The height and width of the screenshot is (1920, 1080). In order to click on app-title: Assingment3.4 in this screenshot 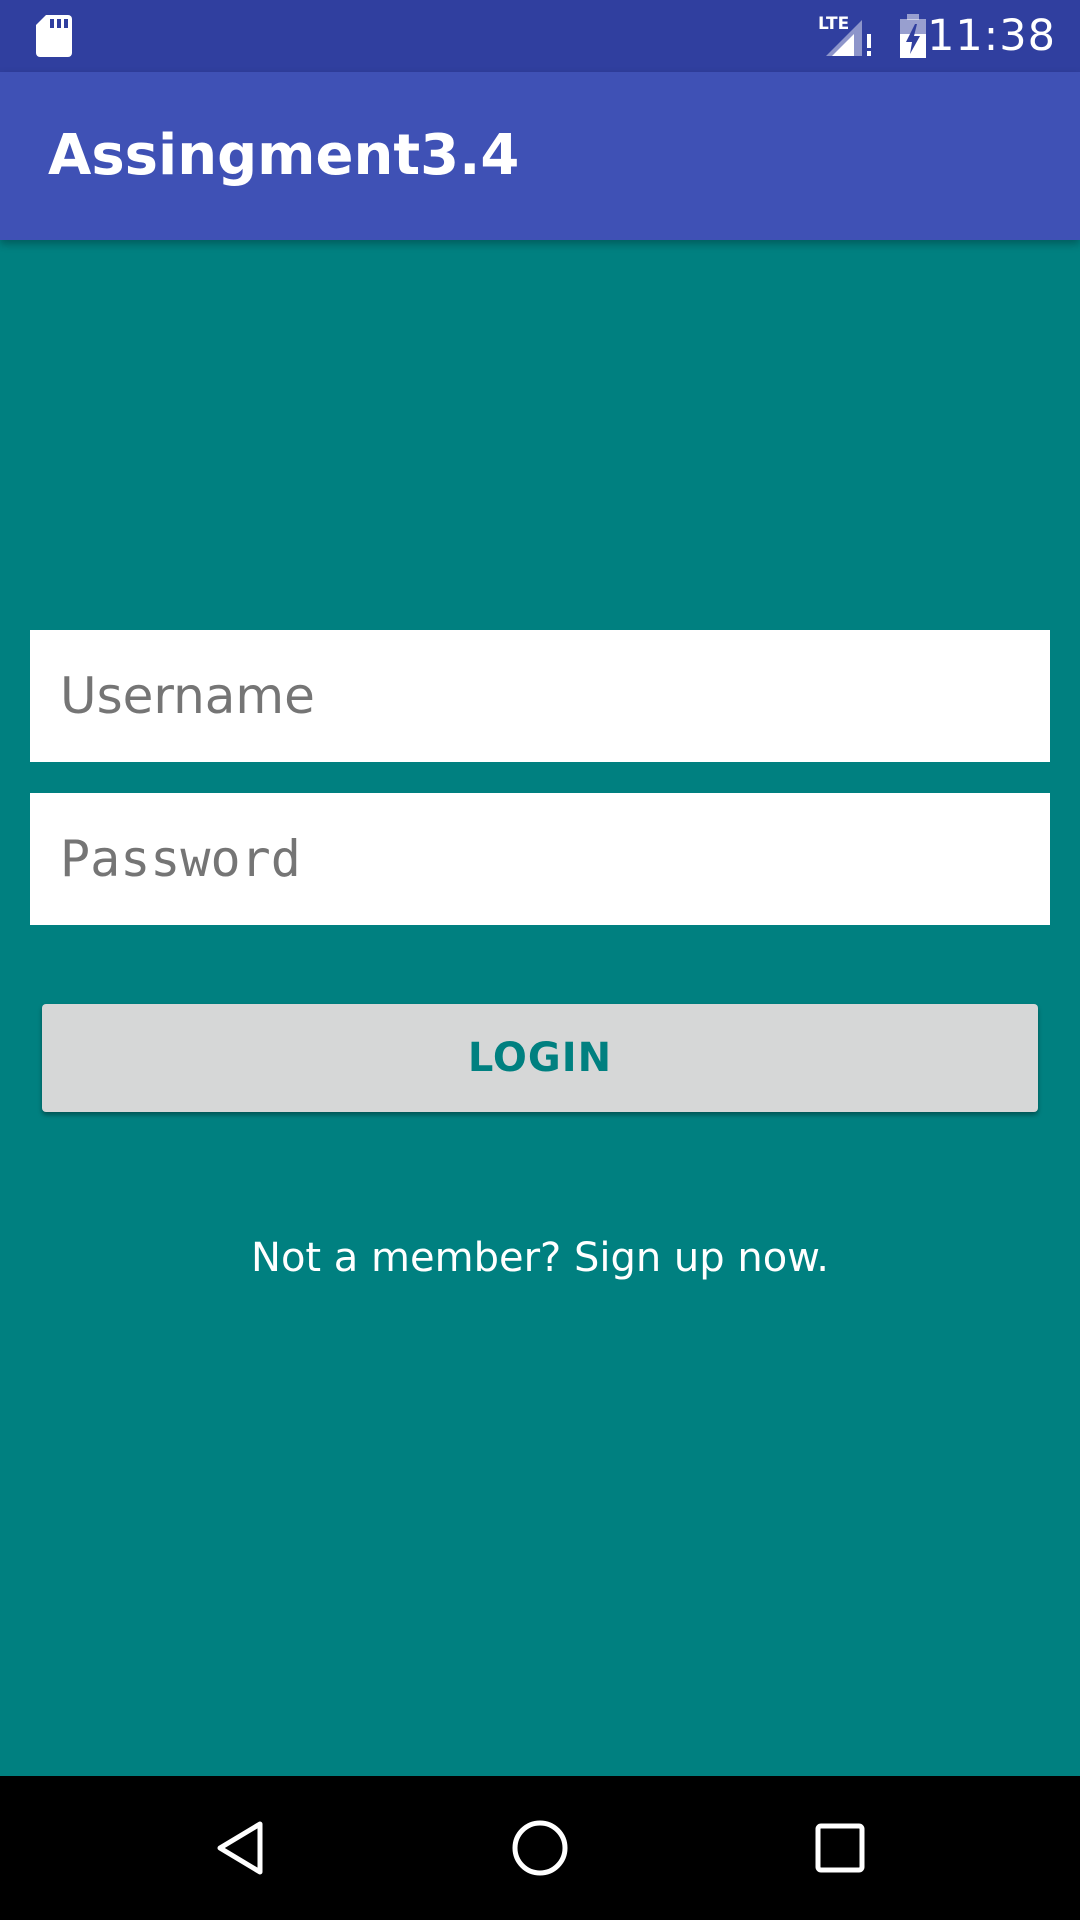, I will do `click(284, 155)`.